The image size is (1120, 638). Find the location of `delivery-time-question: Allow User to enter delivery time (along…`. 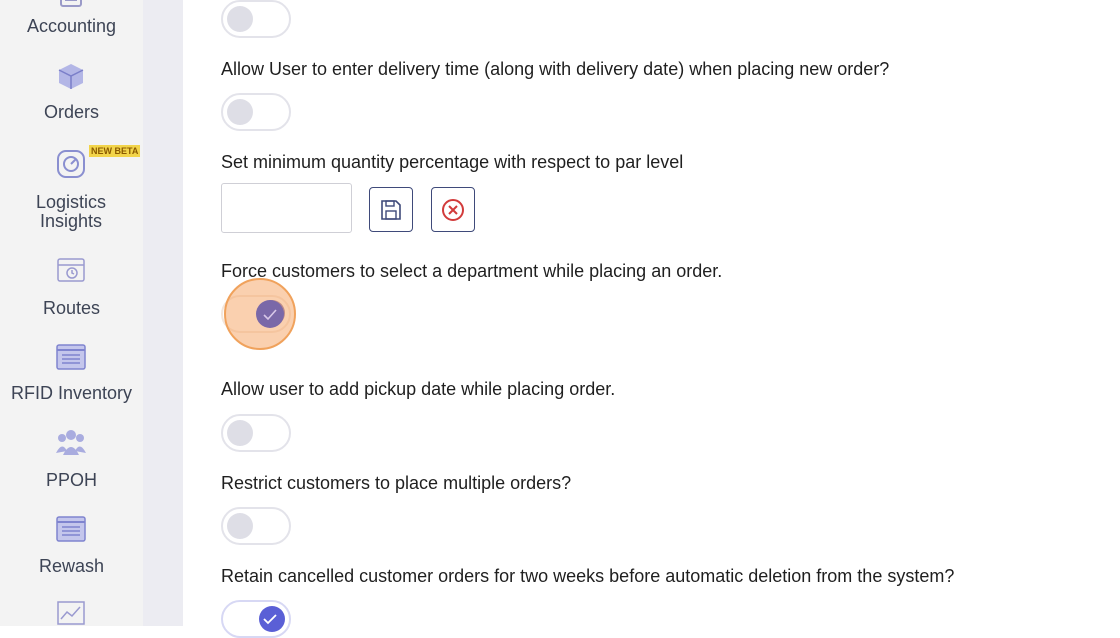

delivery-time-question: Allow User to enter delivery time (along… is located at coordinates (555, 69).